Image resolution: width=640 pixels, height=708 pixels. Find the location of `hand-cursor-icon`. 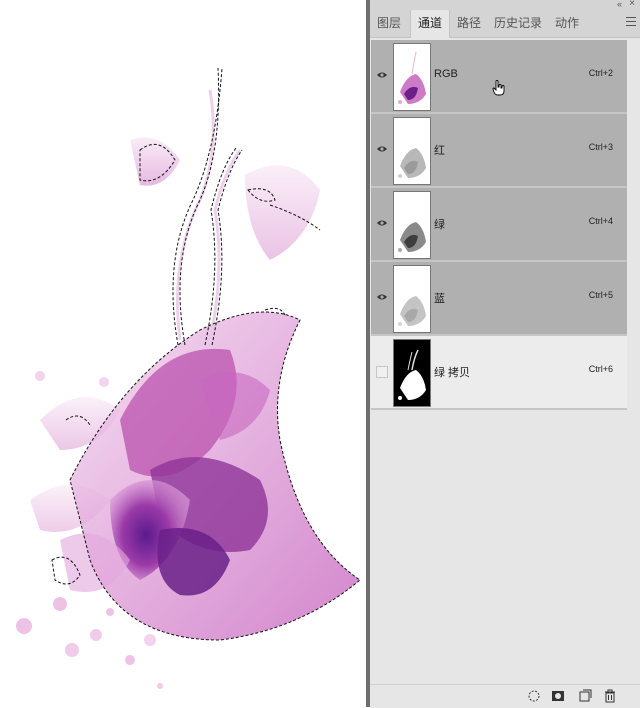

hand-cursor-icon is located at coordinates (498, 88).